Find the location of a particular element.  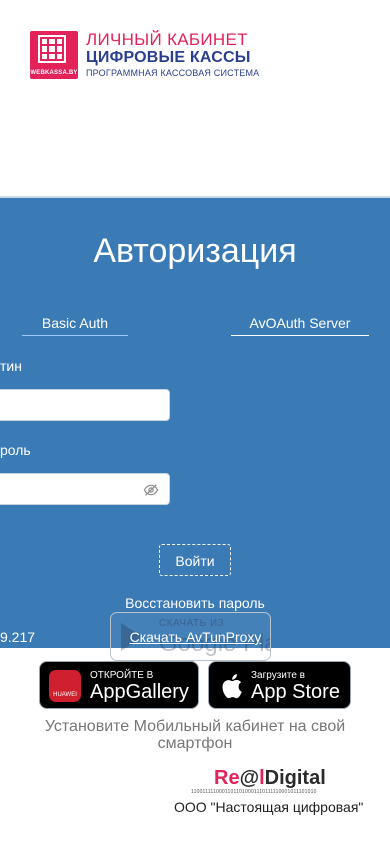

apple-icon is located at coordinates (232, 686).